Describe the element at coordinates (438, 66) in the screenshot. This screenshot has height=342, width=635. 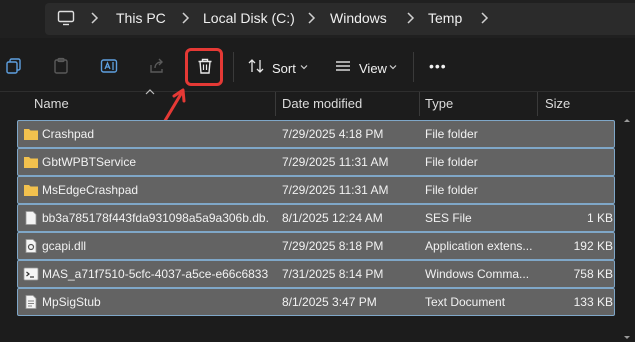
I see `more-options-button: •••` at that location.